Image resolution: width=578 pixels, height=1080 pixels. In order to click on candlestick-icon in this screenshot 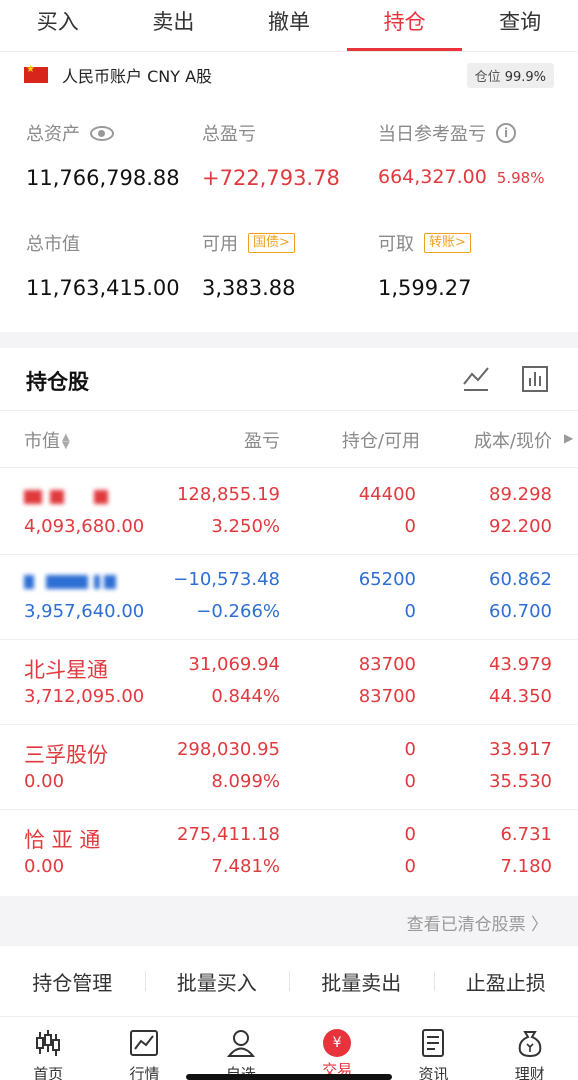, I will do `click(48, 1043)`.